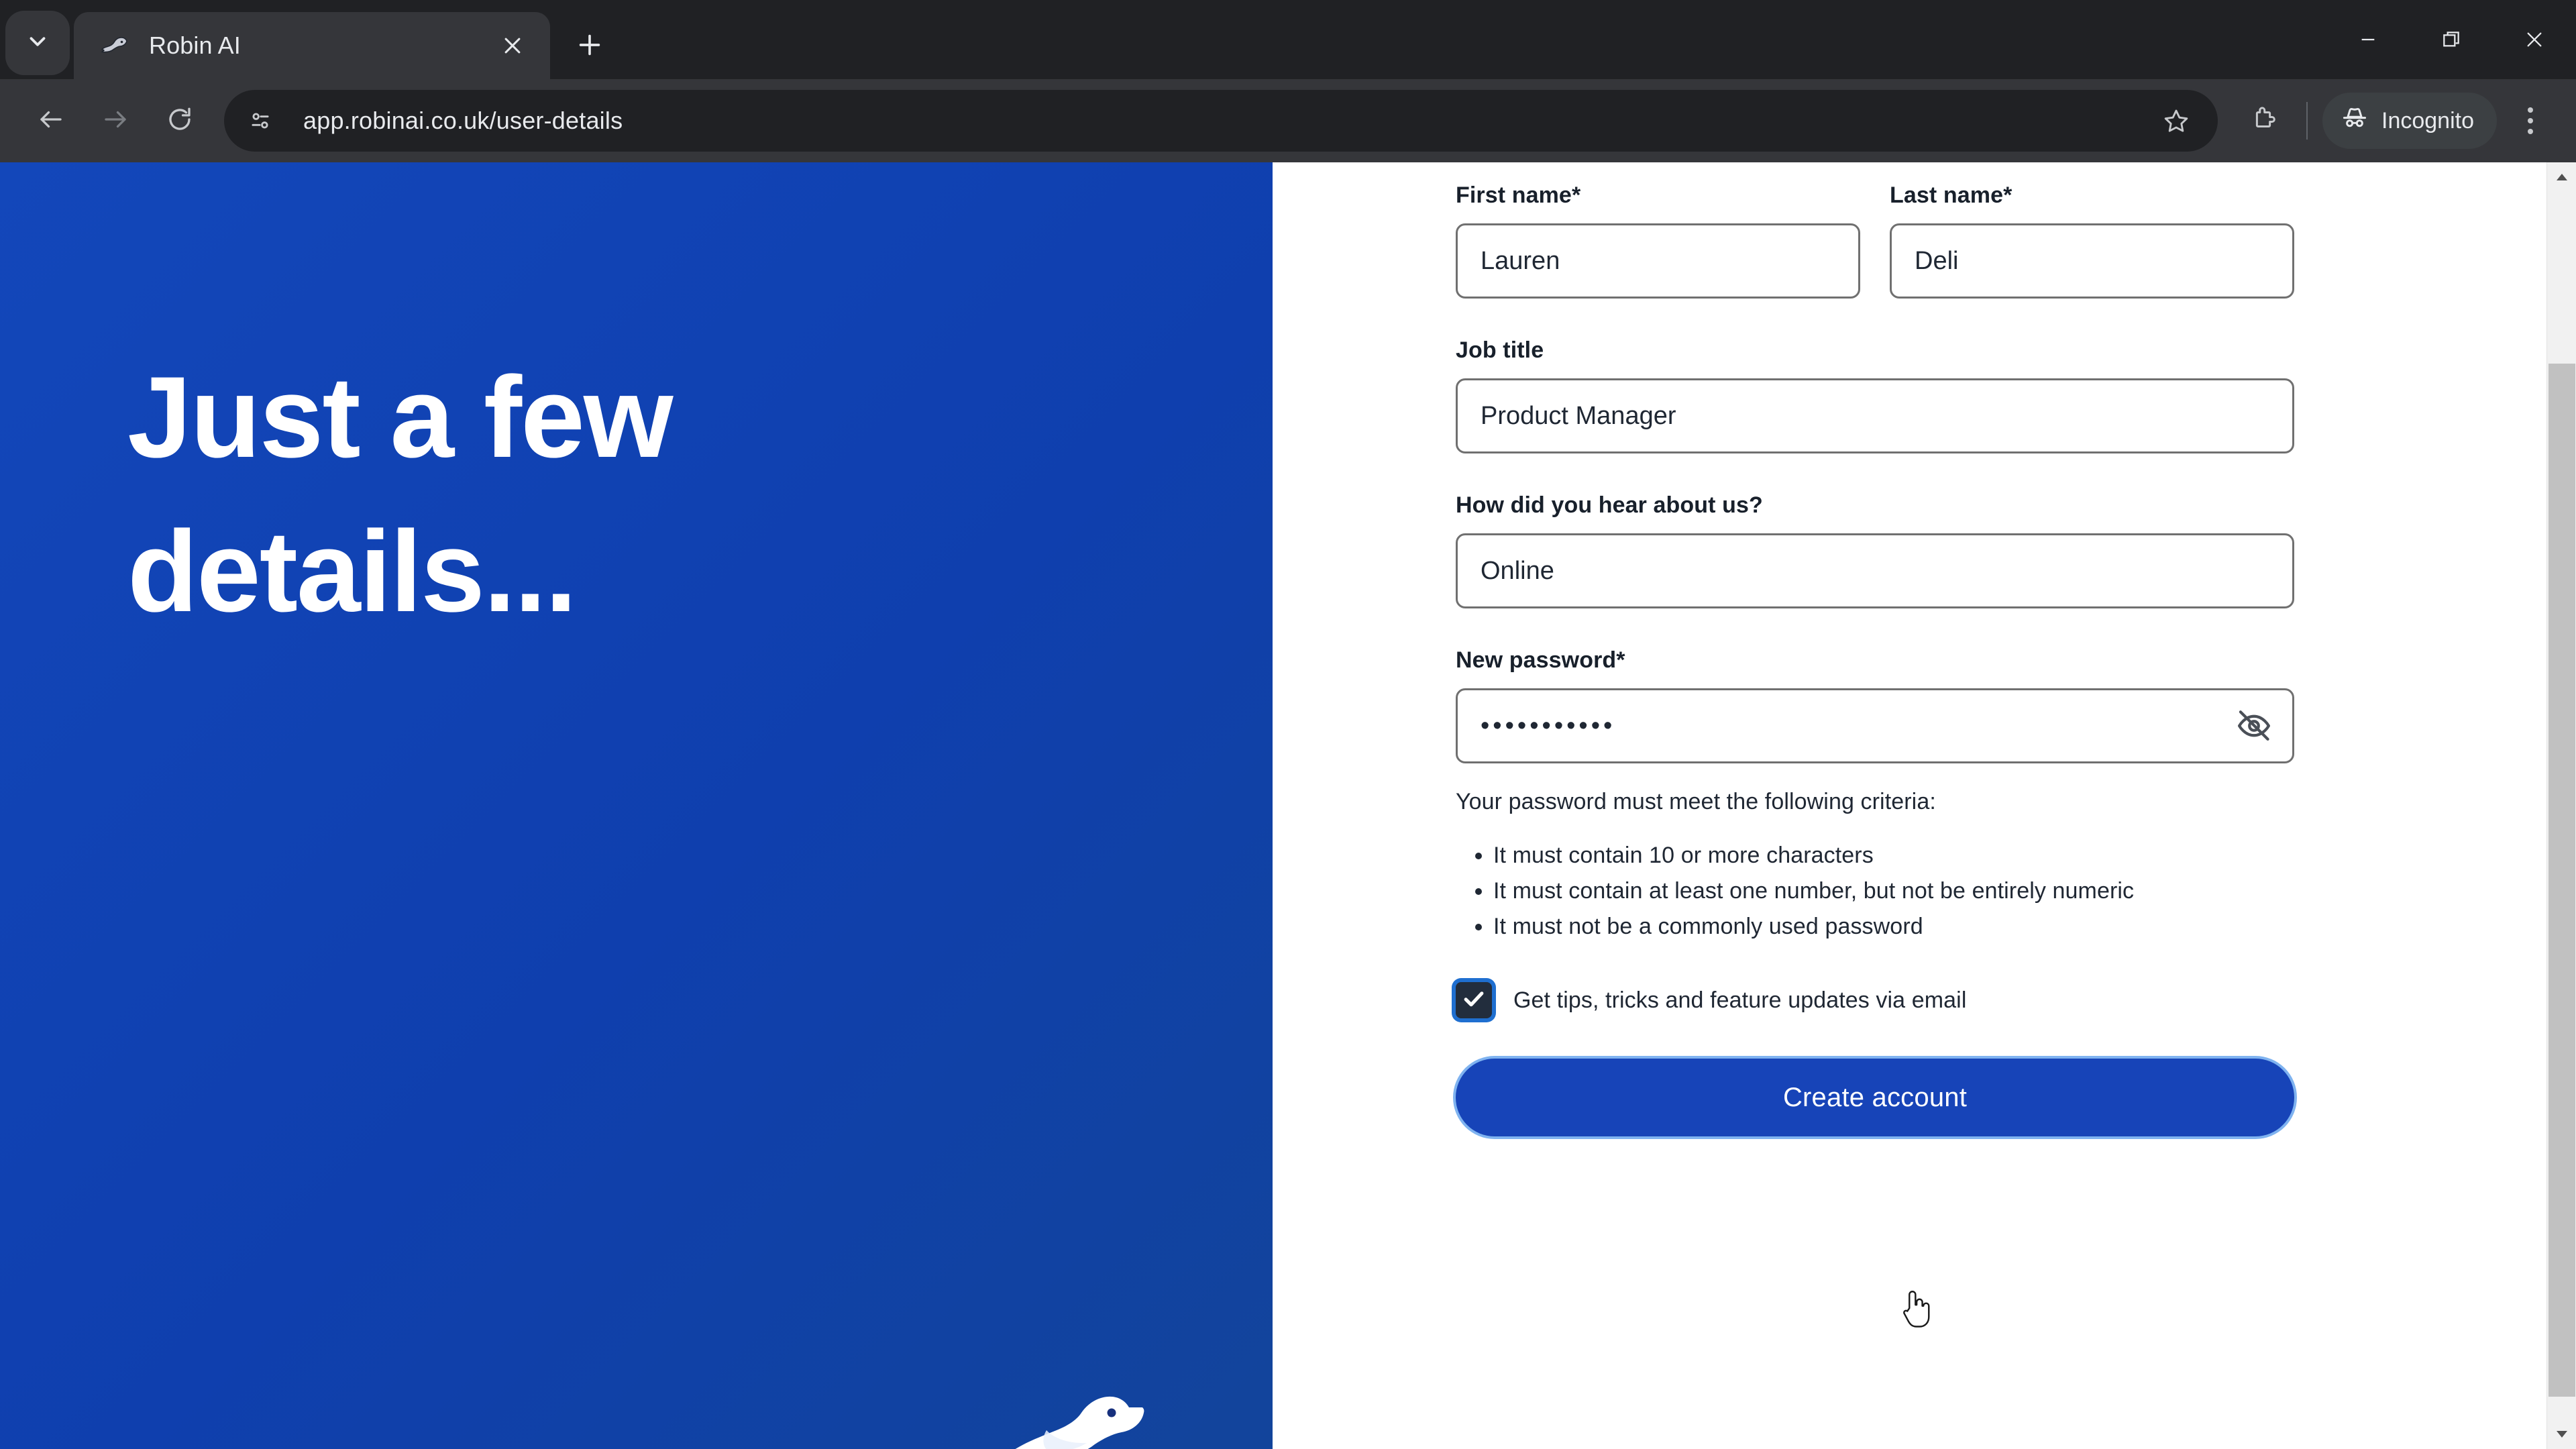 The image size is (2576, 1449). I want to click on browser-tab: Robin AI, so click(312, 45).